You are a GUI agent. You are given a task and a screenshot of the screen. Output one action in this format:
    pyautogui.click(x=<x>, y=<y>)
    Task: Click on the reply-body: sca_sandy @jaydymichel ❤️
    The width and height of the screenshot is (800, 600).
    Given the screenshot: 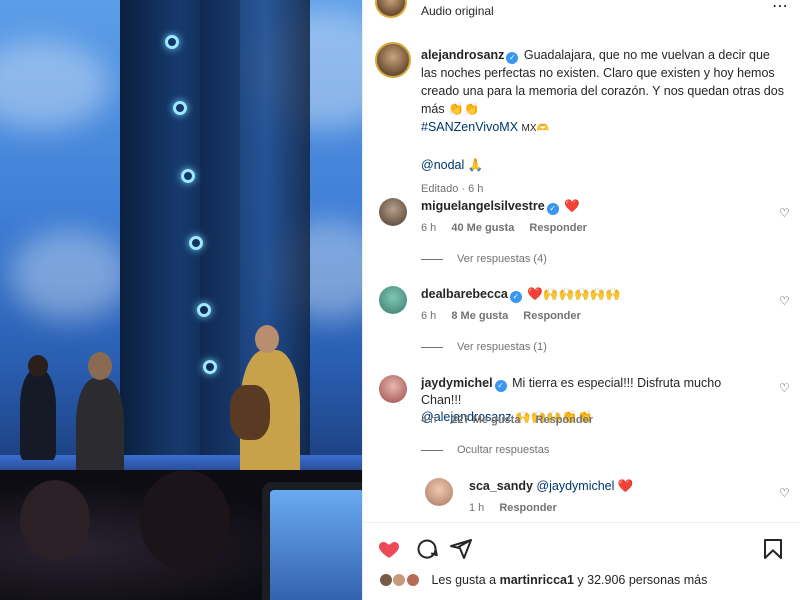 What is the action you would take?
    pyautogui.click(x=634, y=486)
    